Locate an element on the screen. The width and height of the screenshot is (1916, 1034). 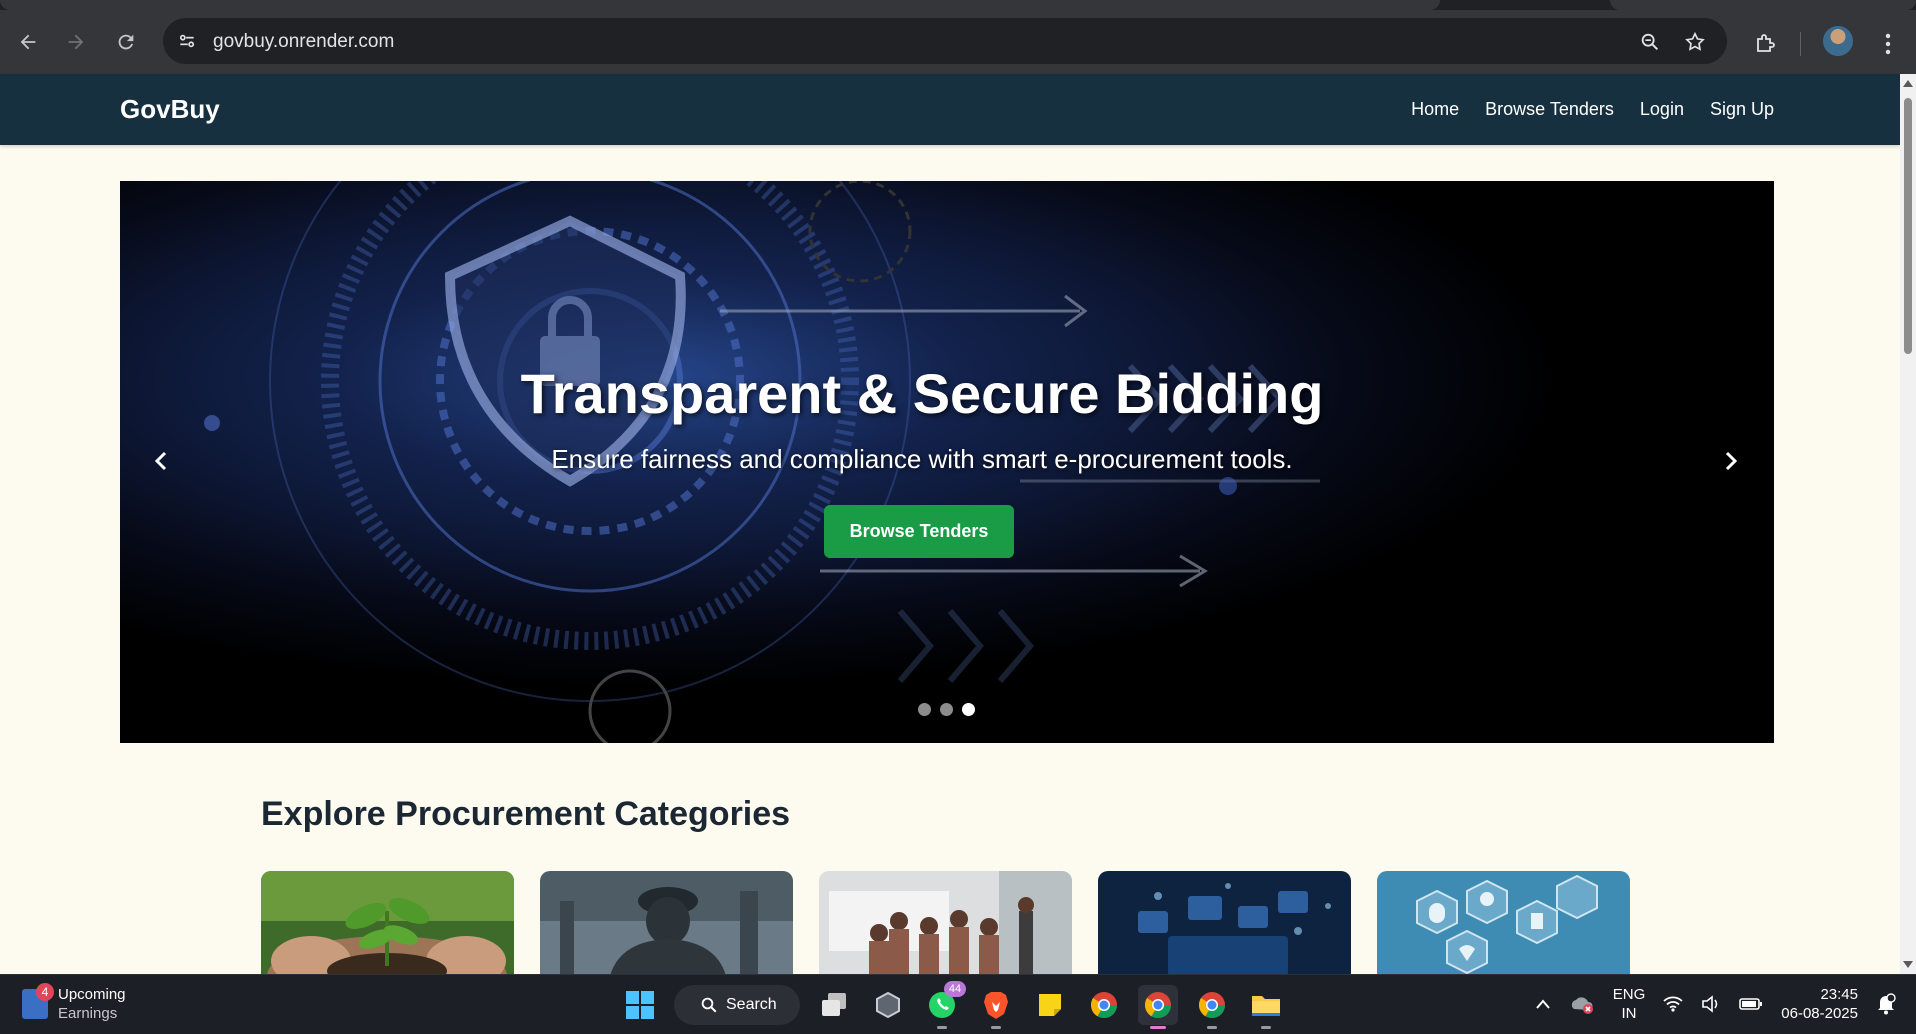
chrome-profile-1-button is located at coordinates (1104, 1005).